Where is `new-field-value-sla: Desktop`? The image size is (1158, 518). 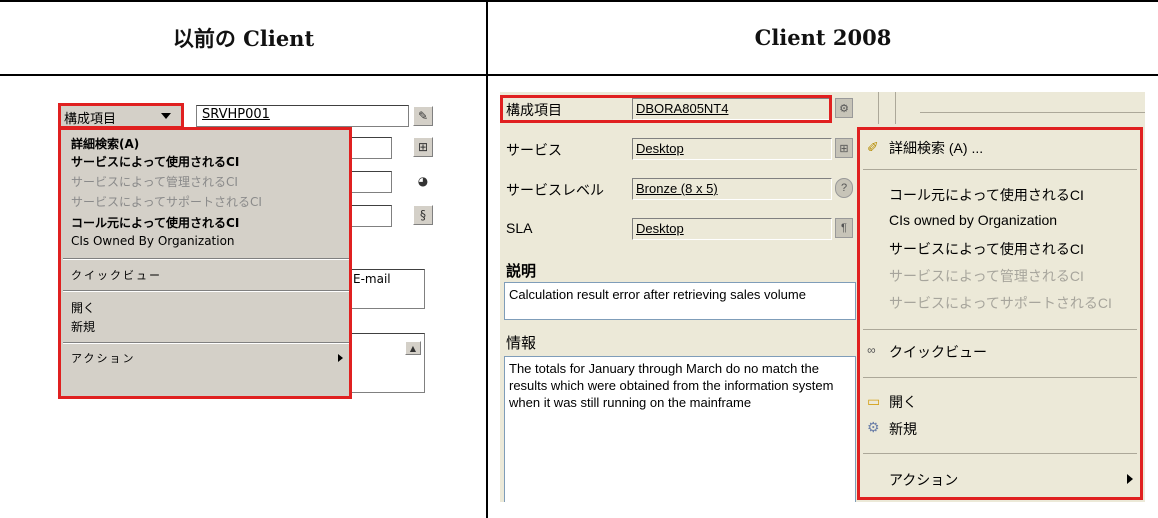
new-field-value-sla: Desktop is located at coordinates (732, 229).